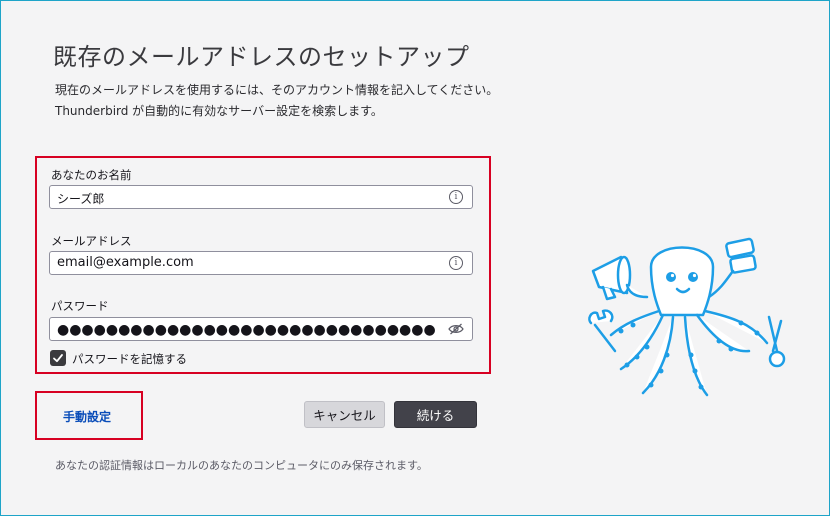  I want to click on page-title: 既存のメールアドレスのセットアップ, so click(261, 57).